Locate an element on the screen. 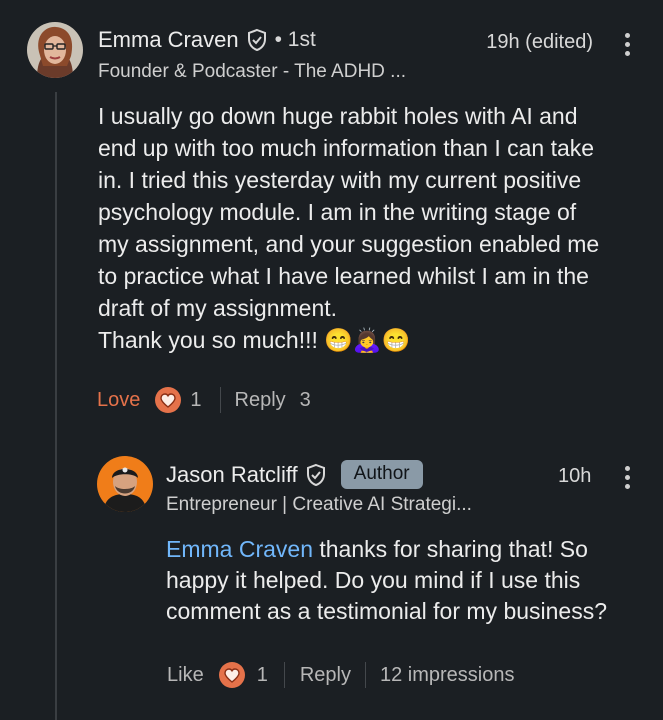  connection-degree: • 1st is located at coordinates (295, 39).